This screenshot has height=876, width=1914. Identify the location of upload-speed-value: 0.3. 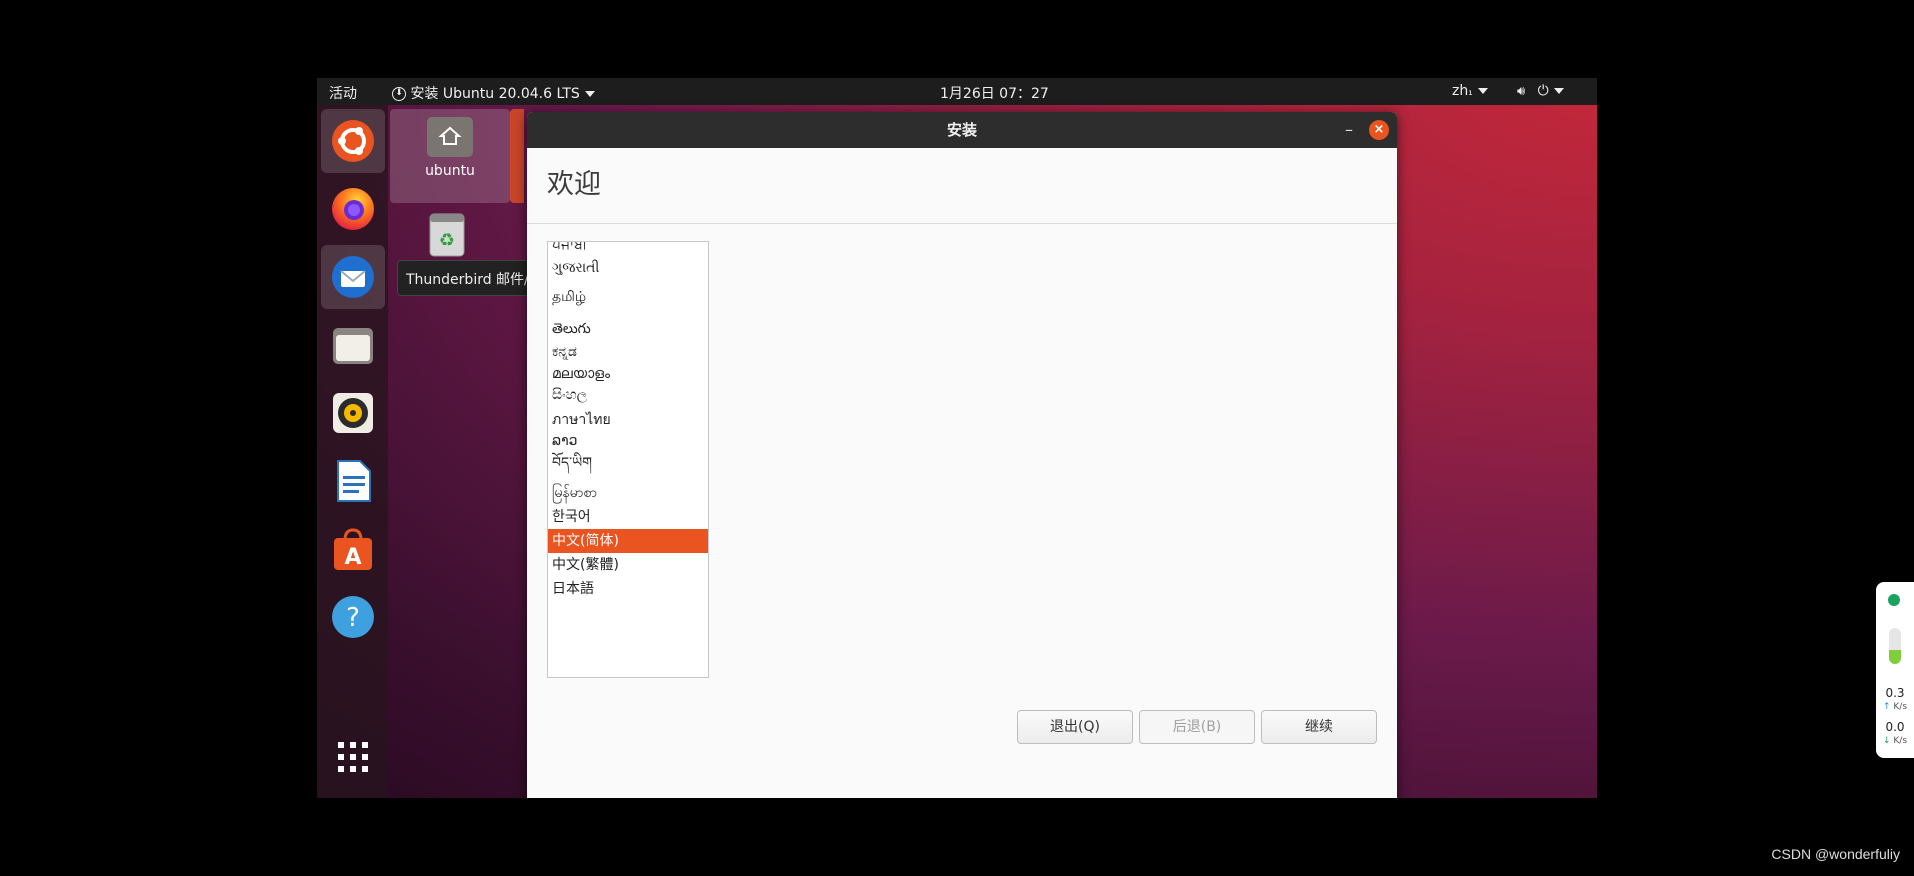
(1895, 693).